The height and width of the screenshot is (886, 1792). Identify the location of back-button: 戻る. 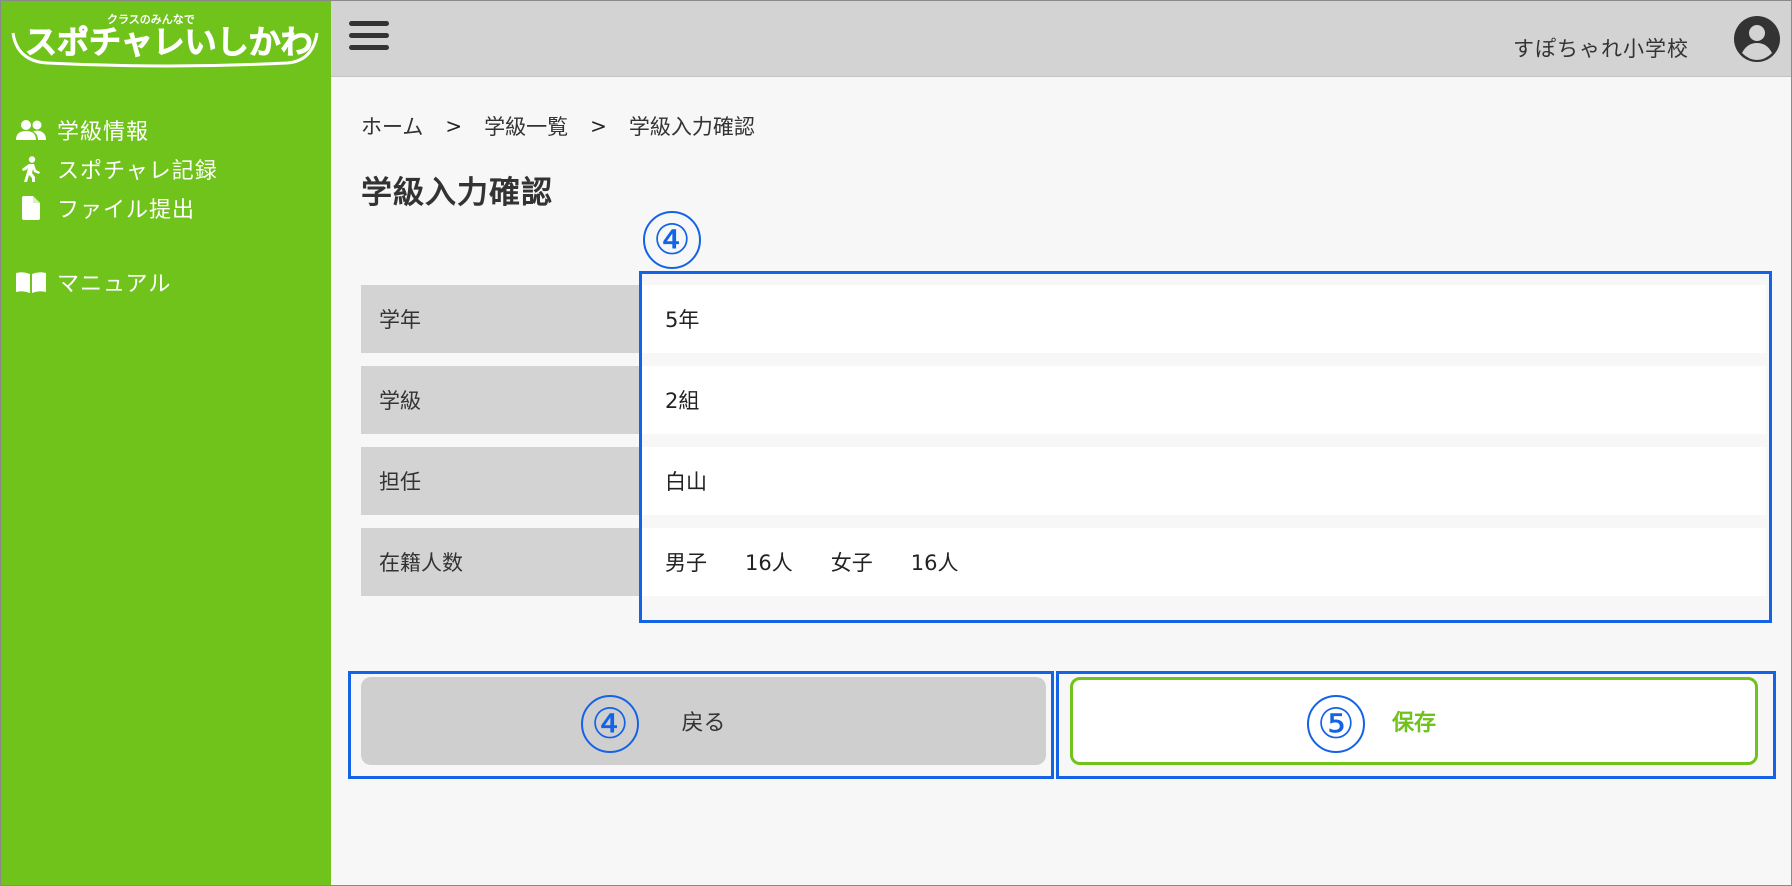
(703, 721).